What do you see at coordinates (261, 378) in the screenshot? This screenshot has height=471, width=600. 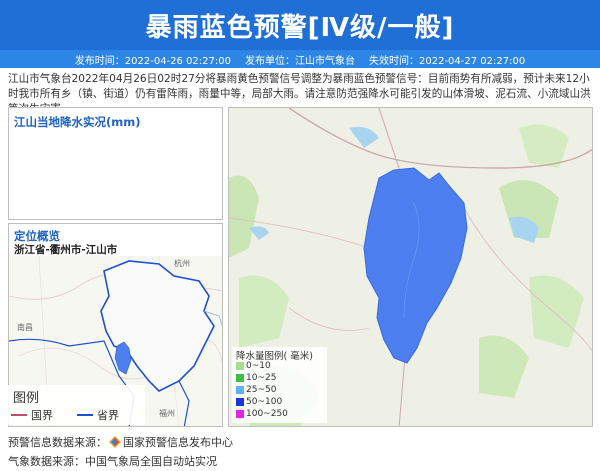 I see `legend-label: 10~25` at bounding box center [261, 378].